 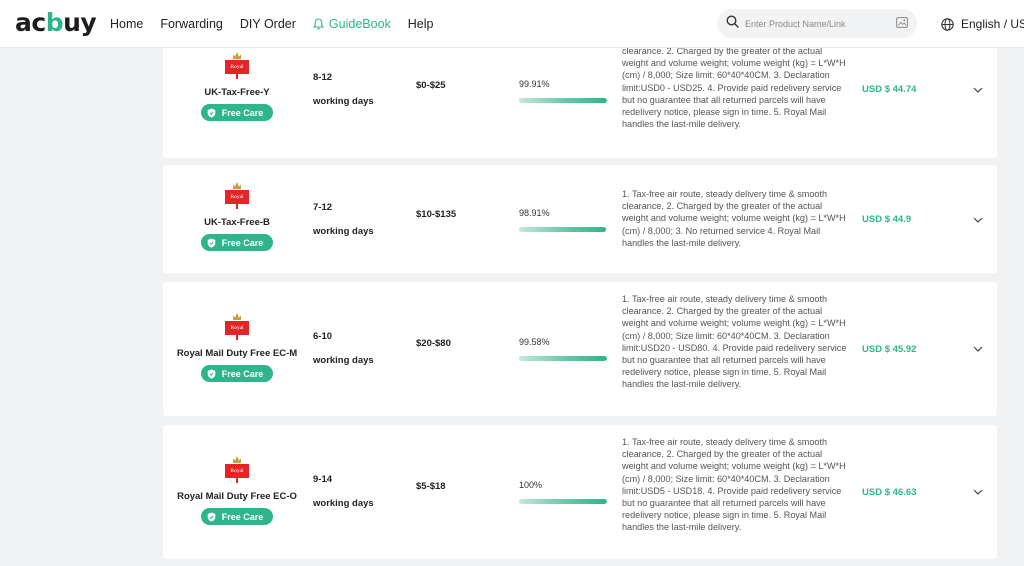 I want to click on main-nav: Home Forwarding DIY Order GuideBook Help, so click(x=280, y=24).